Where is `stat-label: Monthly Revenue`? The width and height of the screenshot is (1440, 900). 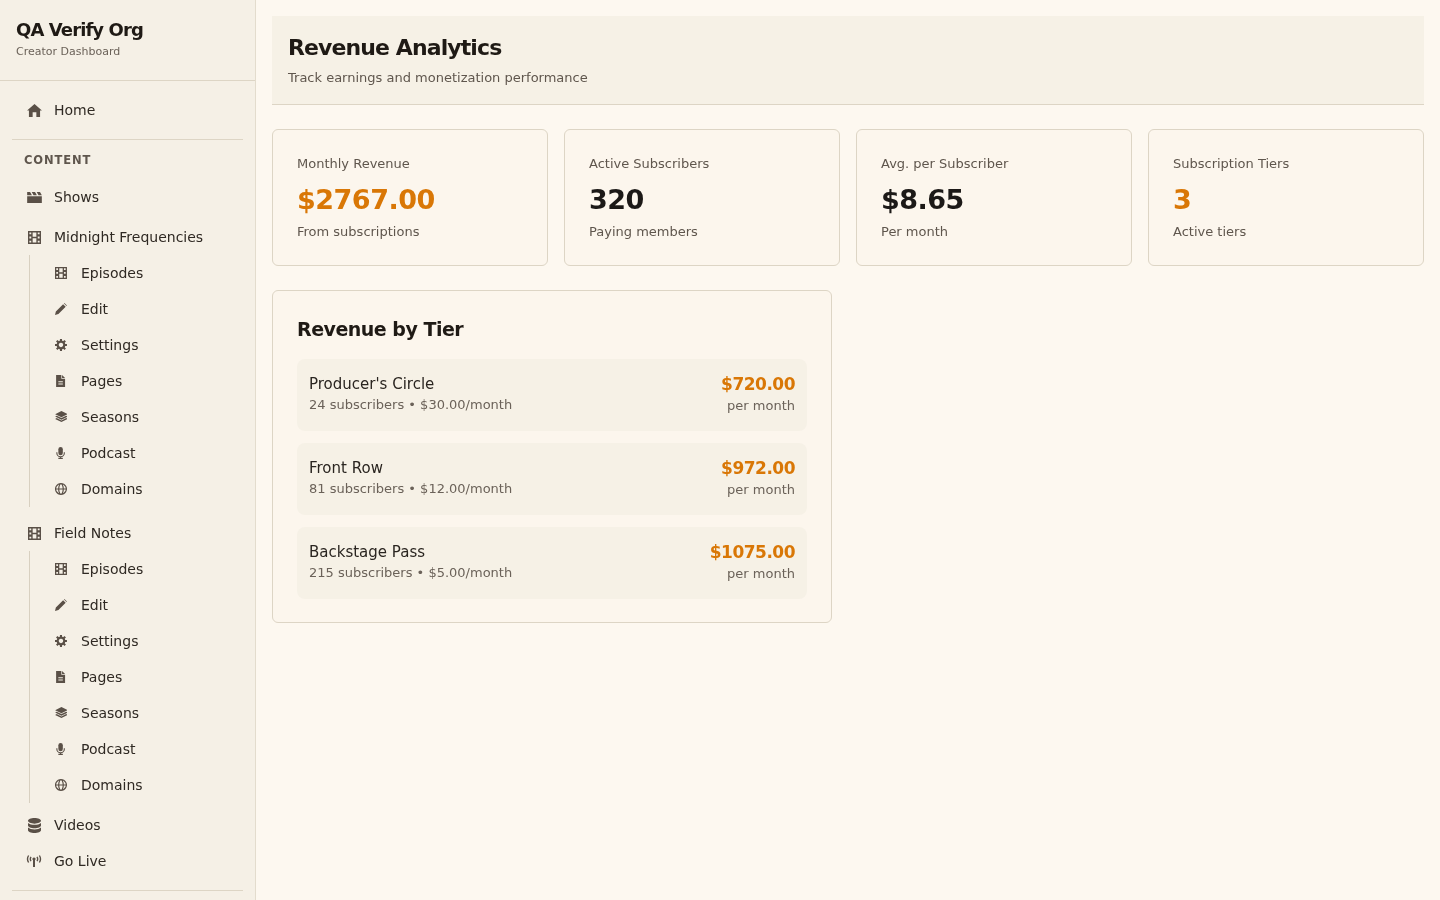 stat-label: Monthly Revenue is located at coordinates (354, 164).